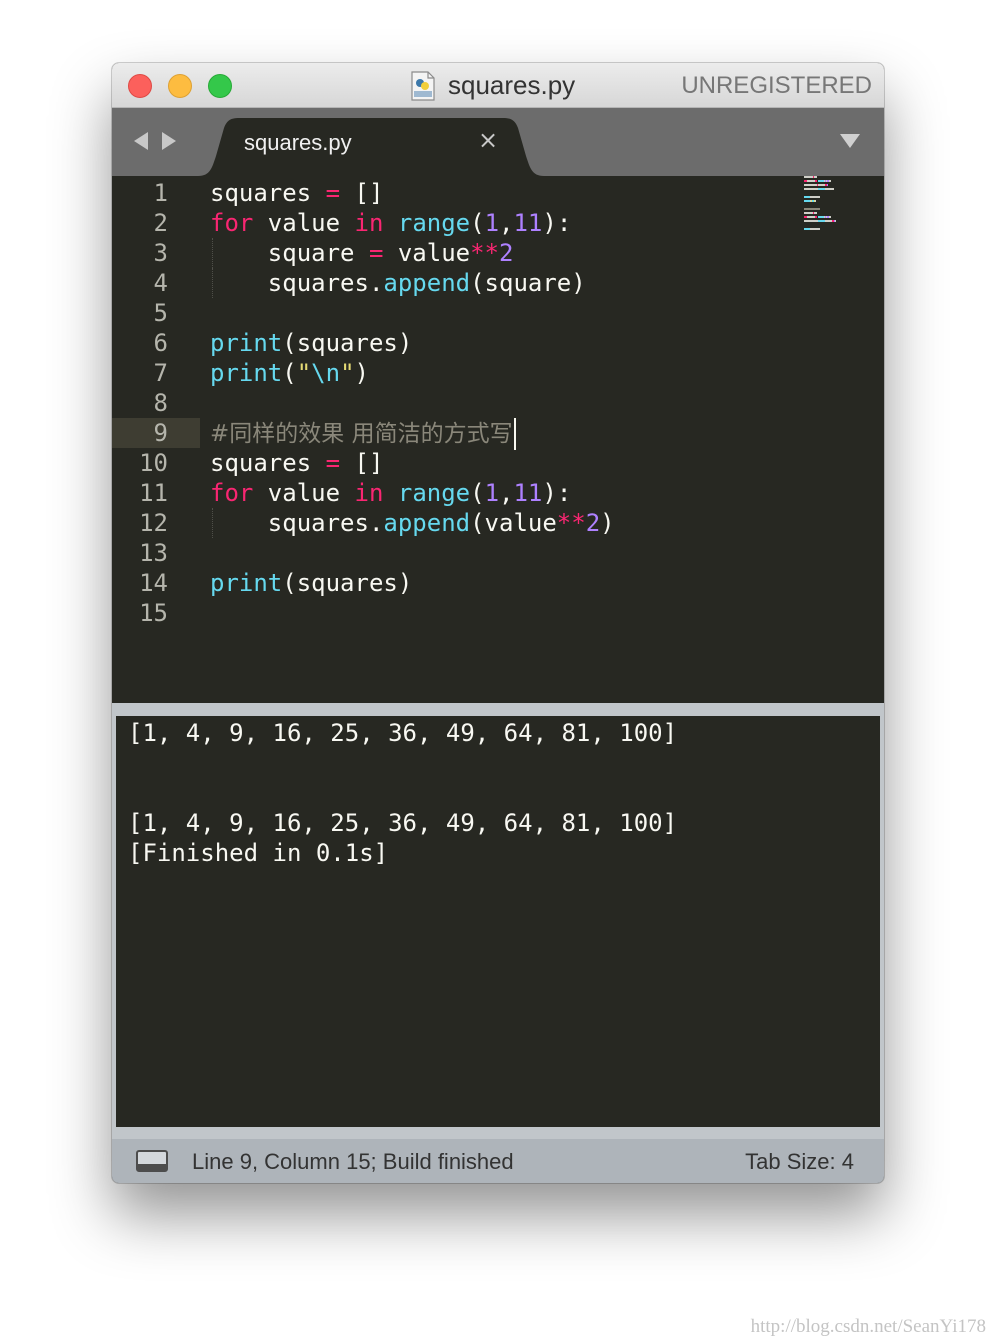 This screenshot has height=1344, width=996. What do you see at coordinates (498, 373) in the screenshot?
I see `code-line: 7 print("\n")` at bounding box center [498, 373].